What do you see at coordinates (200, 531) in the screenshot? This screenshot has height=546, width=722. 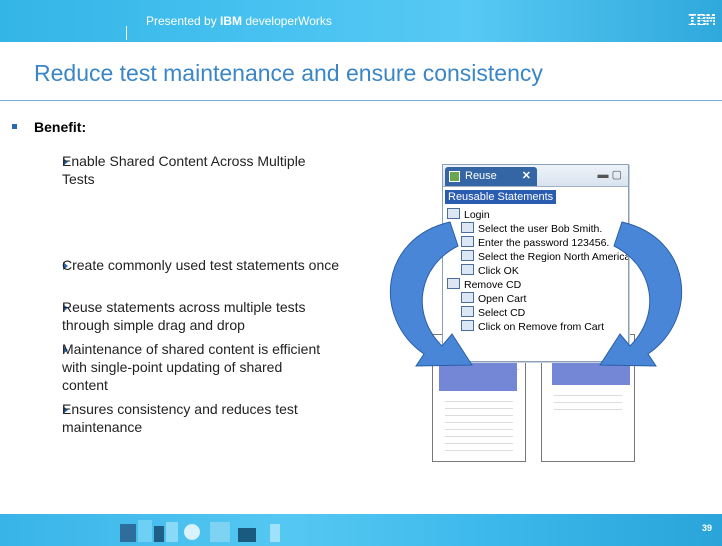 I see `footer-decoration-icon` at bounding box center [200, 531].